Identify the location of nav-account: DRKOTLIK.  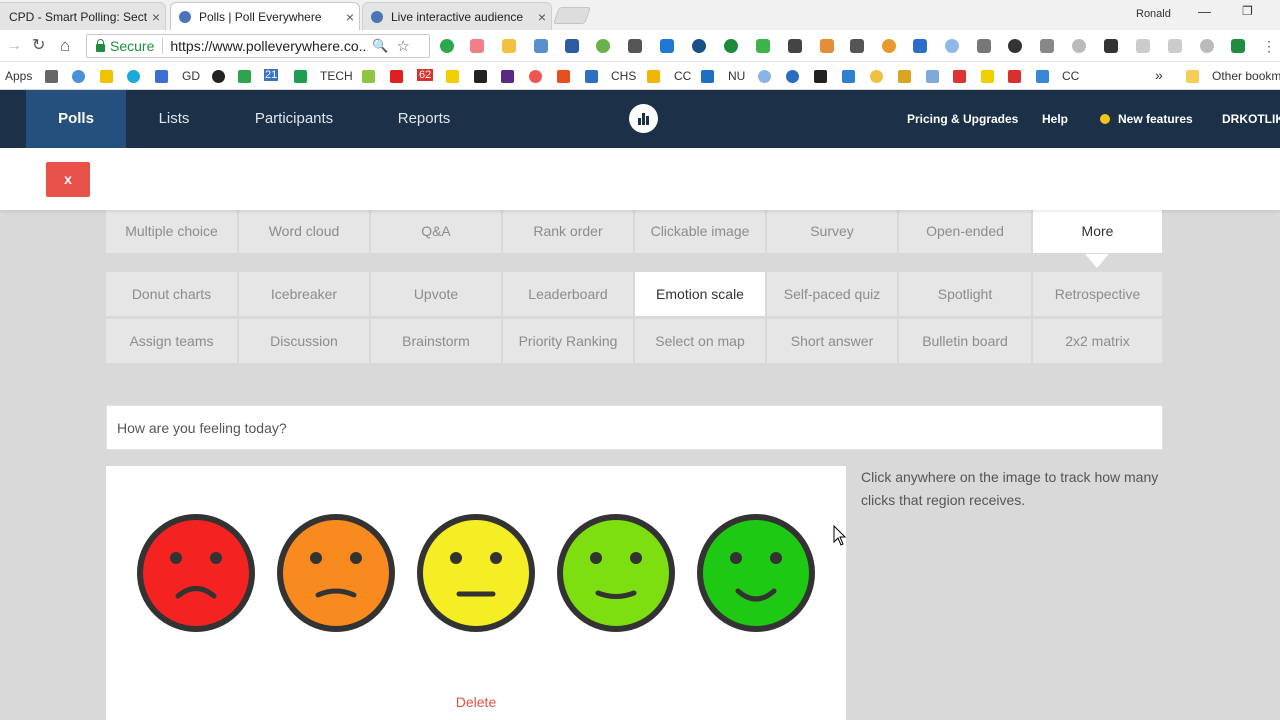
(1251, 119).